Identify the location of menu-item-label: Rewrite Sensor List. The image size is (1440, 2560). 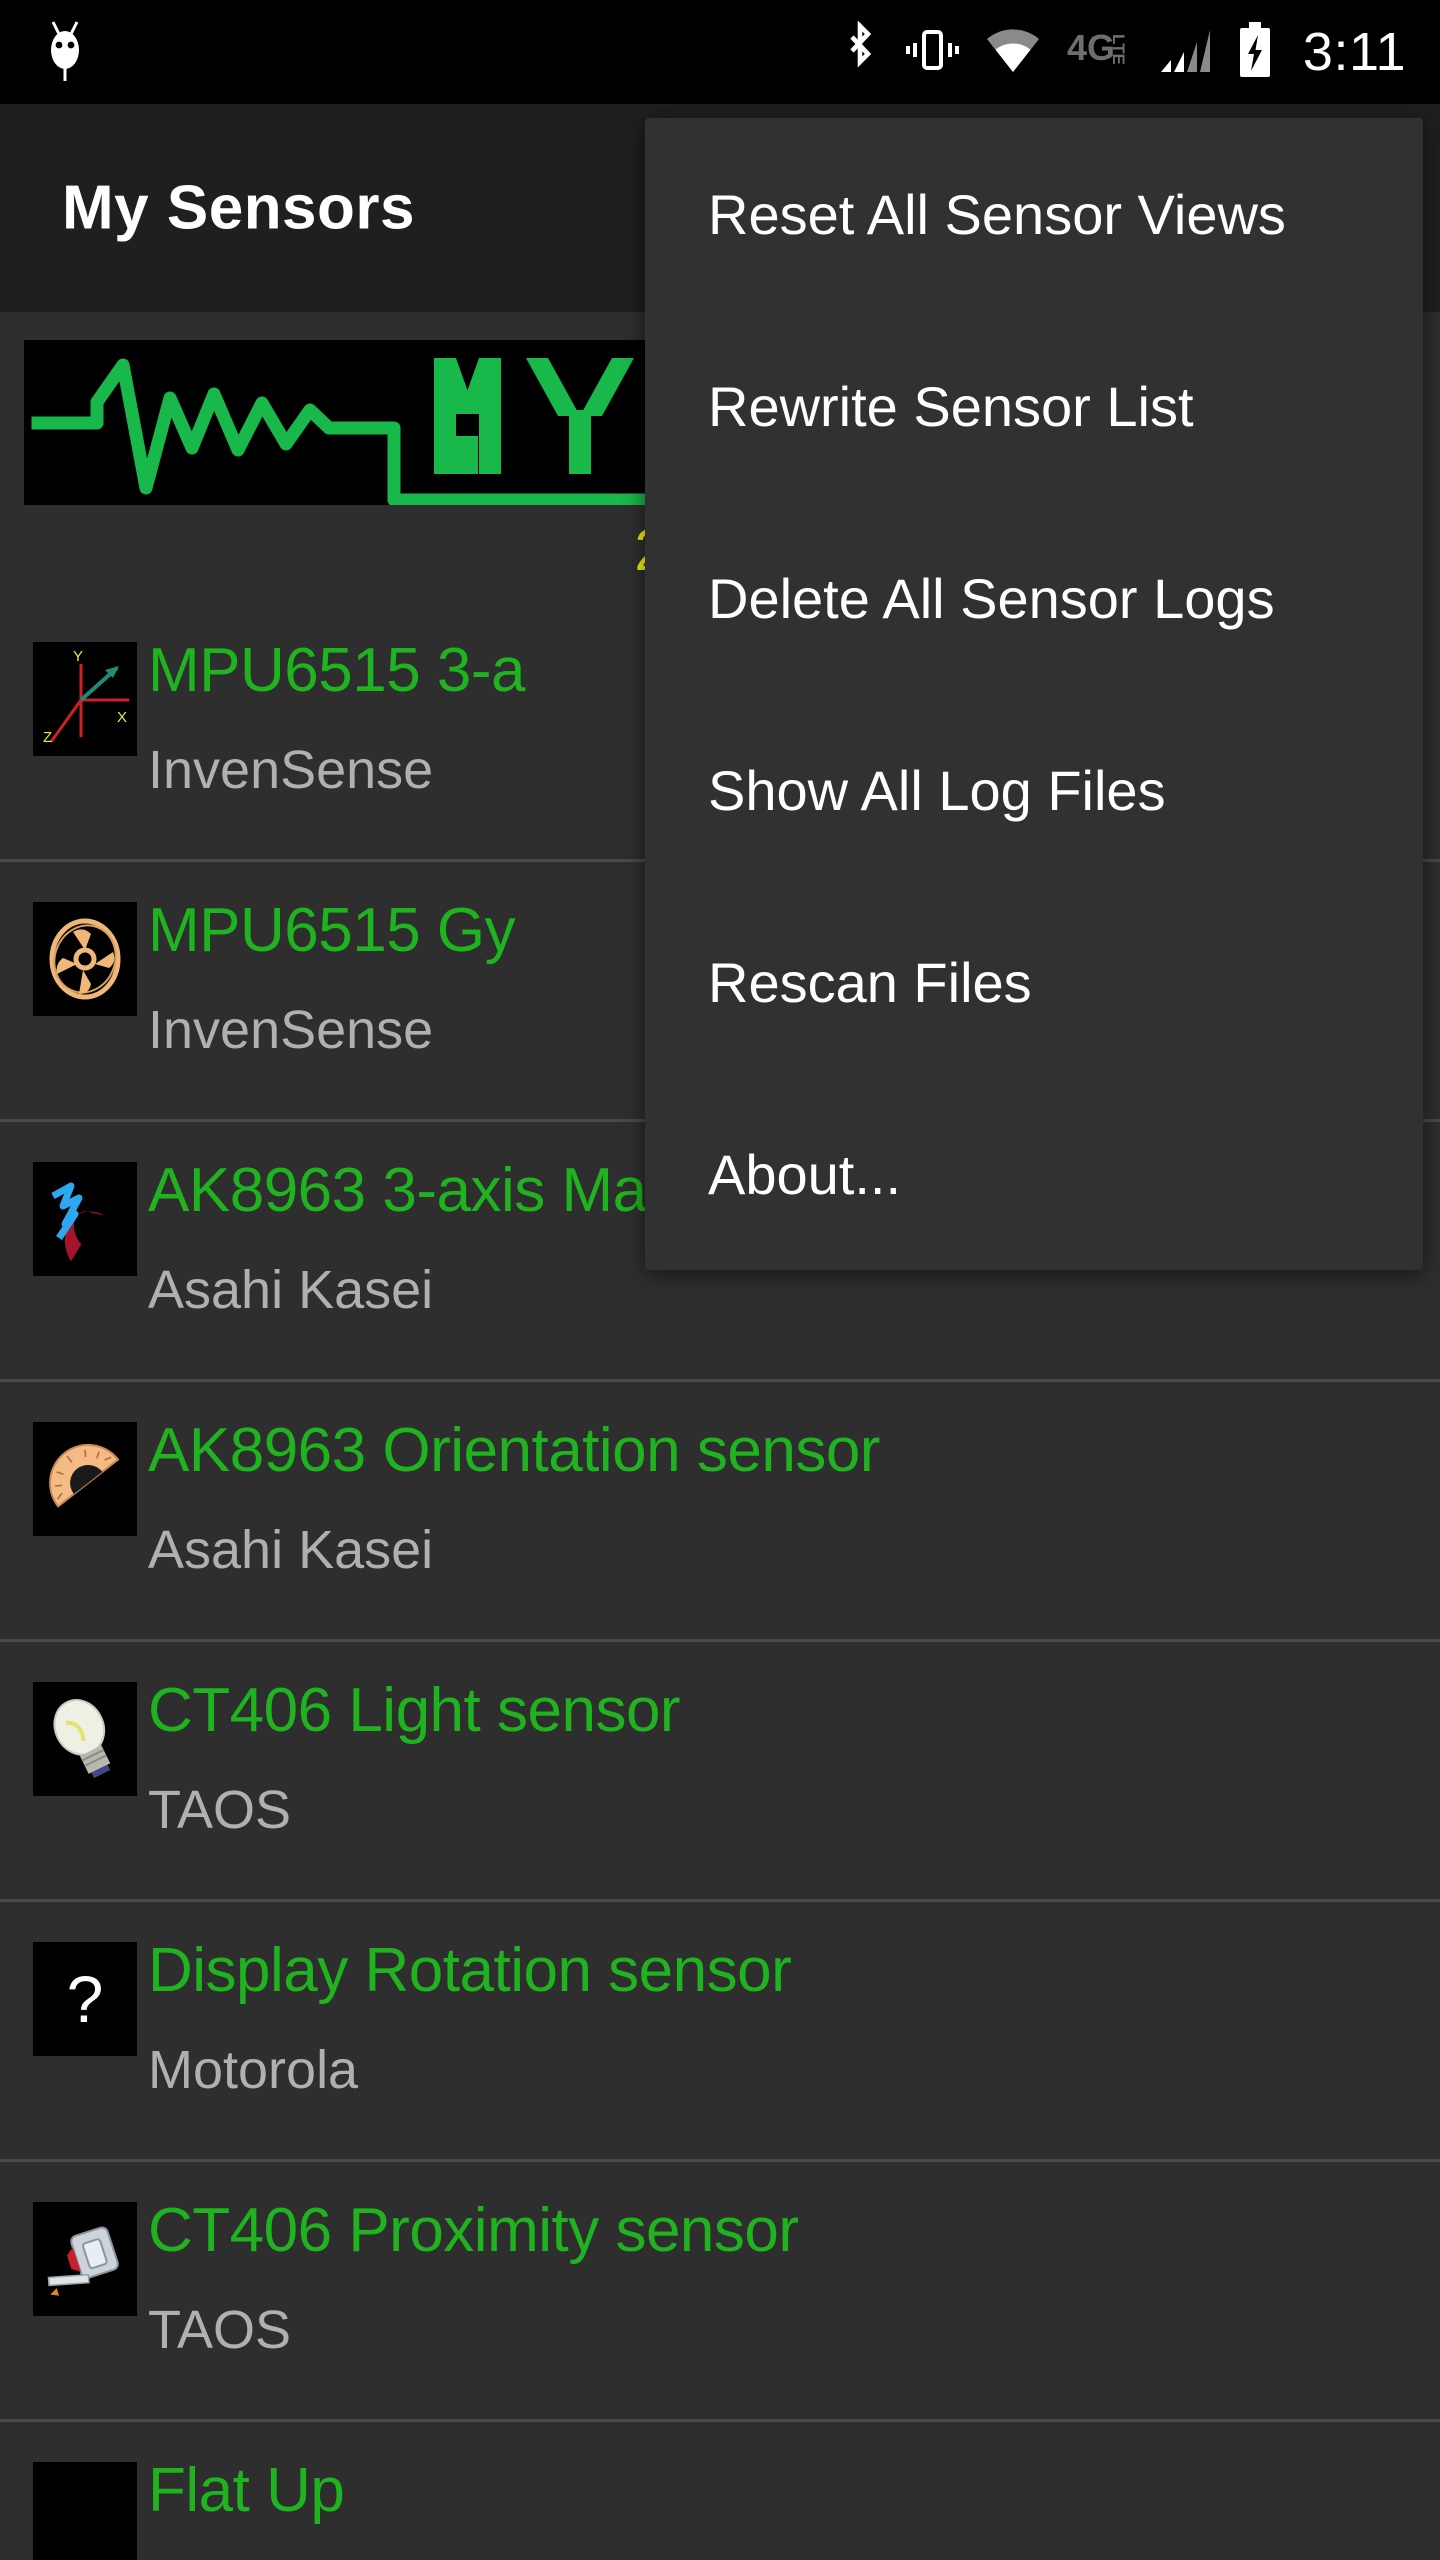
(951, 406).